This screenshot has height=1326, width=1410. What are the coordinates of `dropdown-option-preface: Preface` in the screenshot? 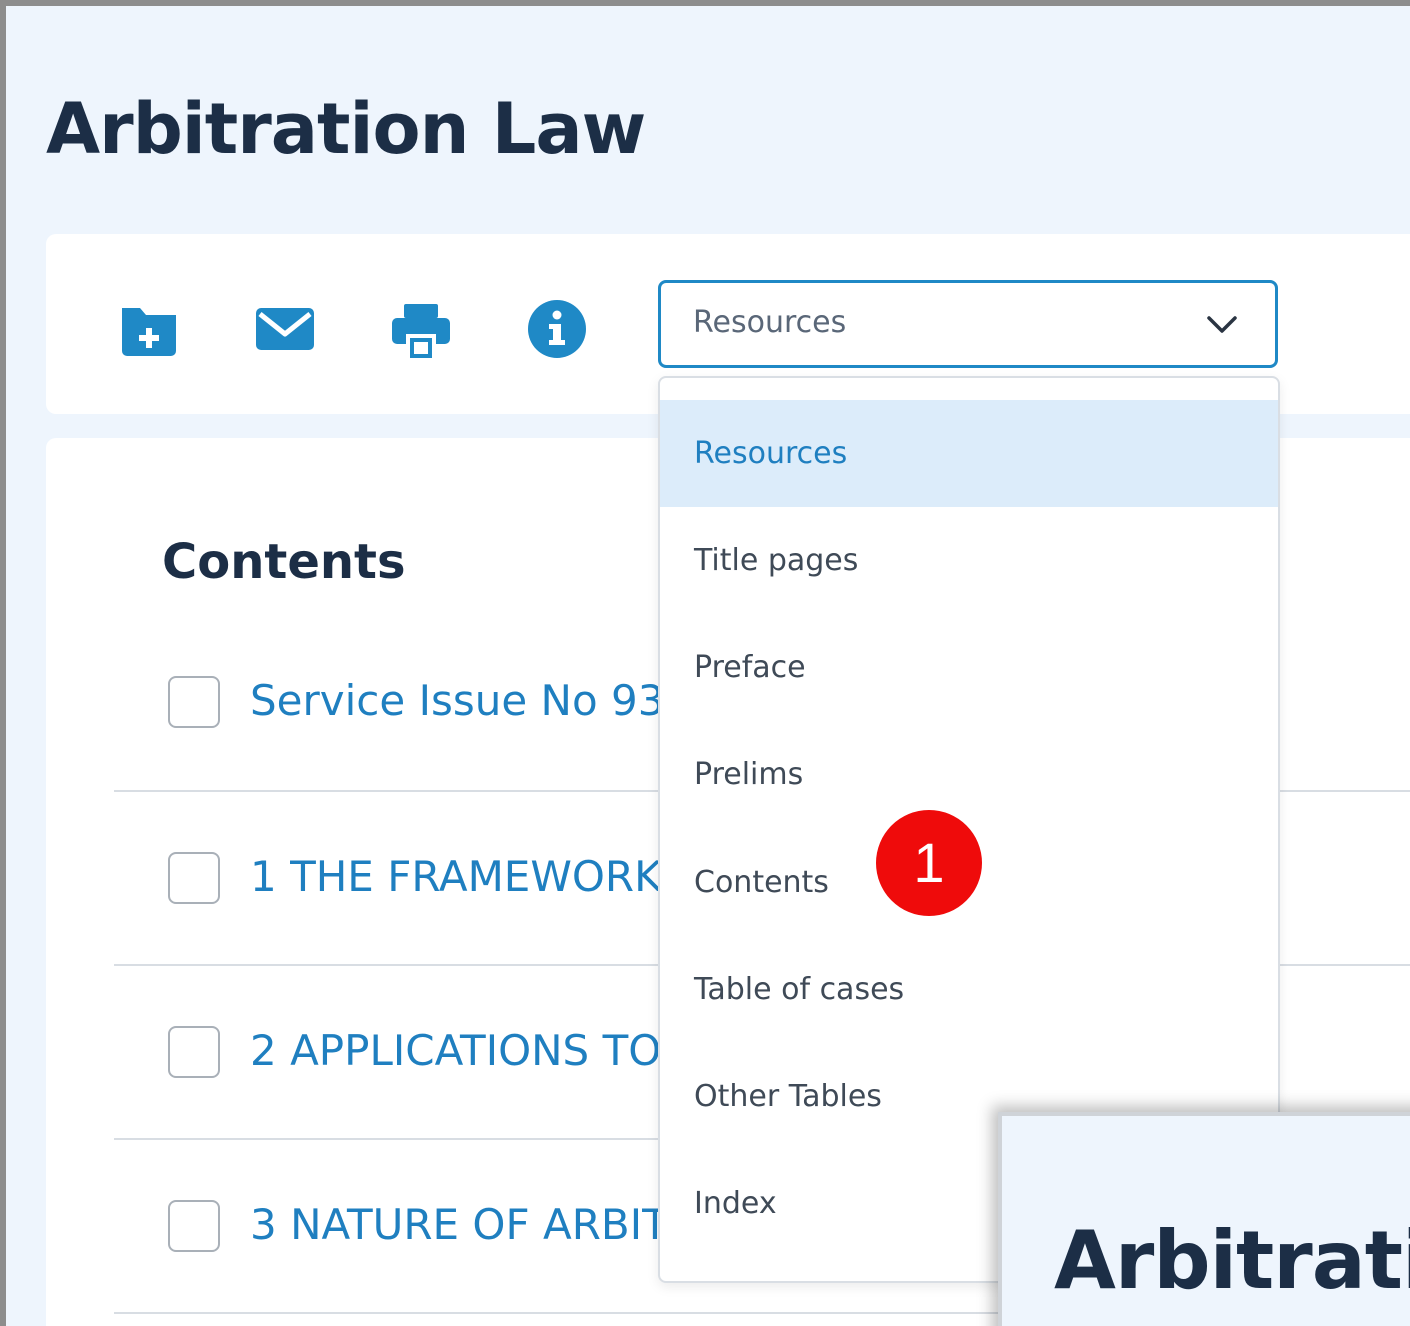 It's located at (969, 667).